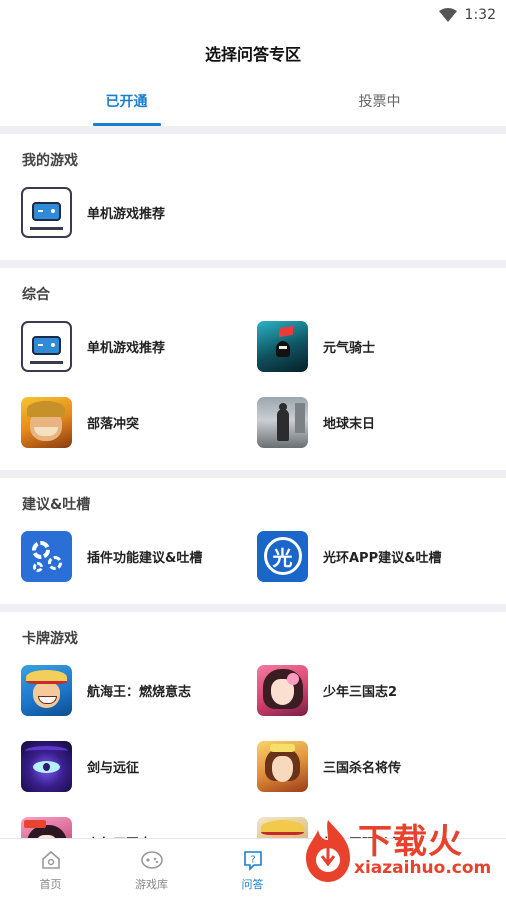 The width and height of the screenshot is (506, 900). I want to click on watermark-url: xiazaihuo.com, so click(423, 868).